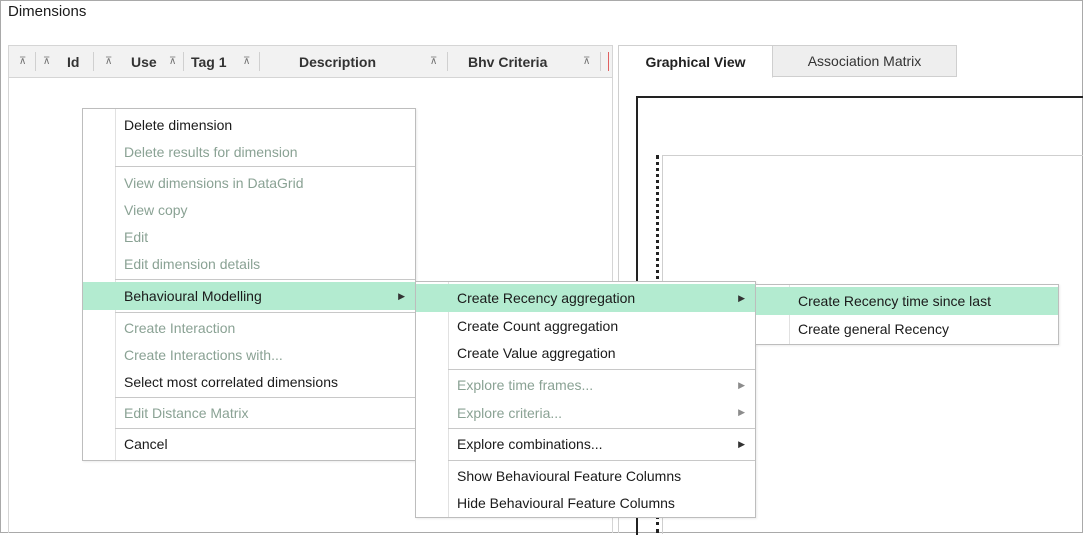 Image resolution: width=1083 pixels, height=535 pixels. I want to click on menu-item-explore-combinations: Explore combinations... ▶, so click(585, 444).